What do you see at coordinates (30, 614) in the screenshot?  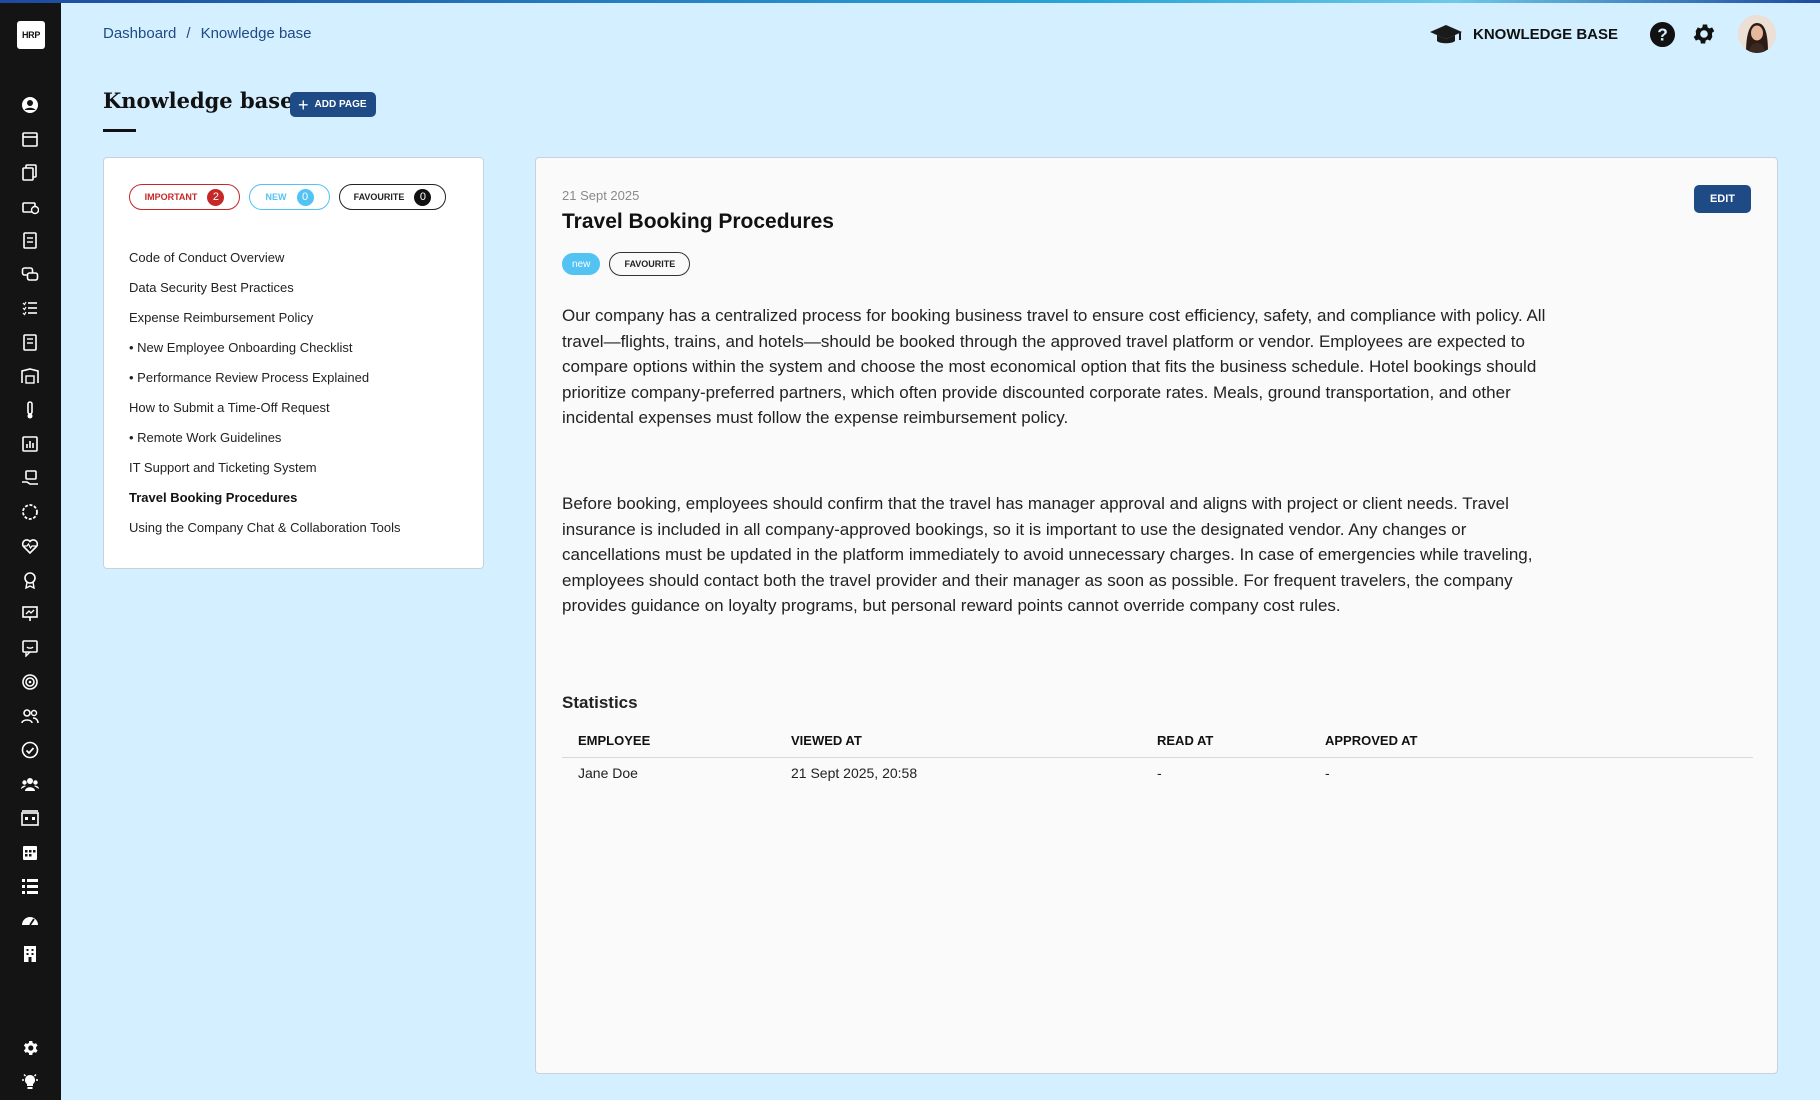 I see `presentation-chart-icon` at bounding box center [30, 614].